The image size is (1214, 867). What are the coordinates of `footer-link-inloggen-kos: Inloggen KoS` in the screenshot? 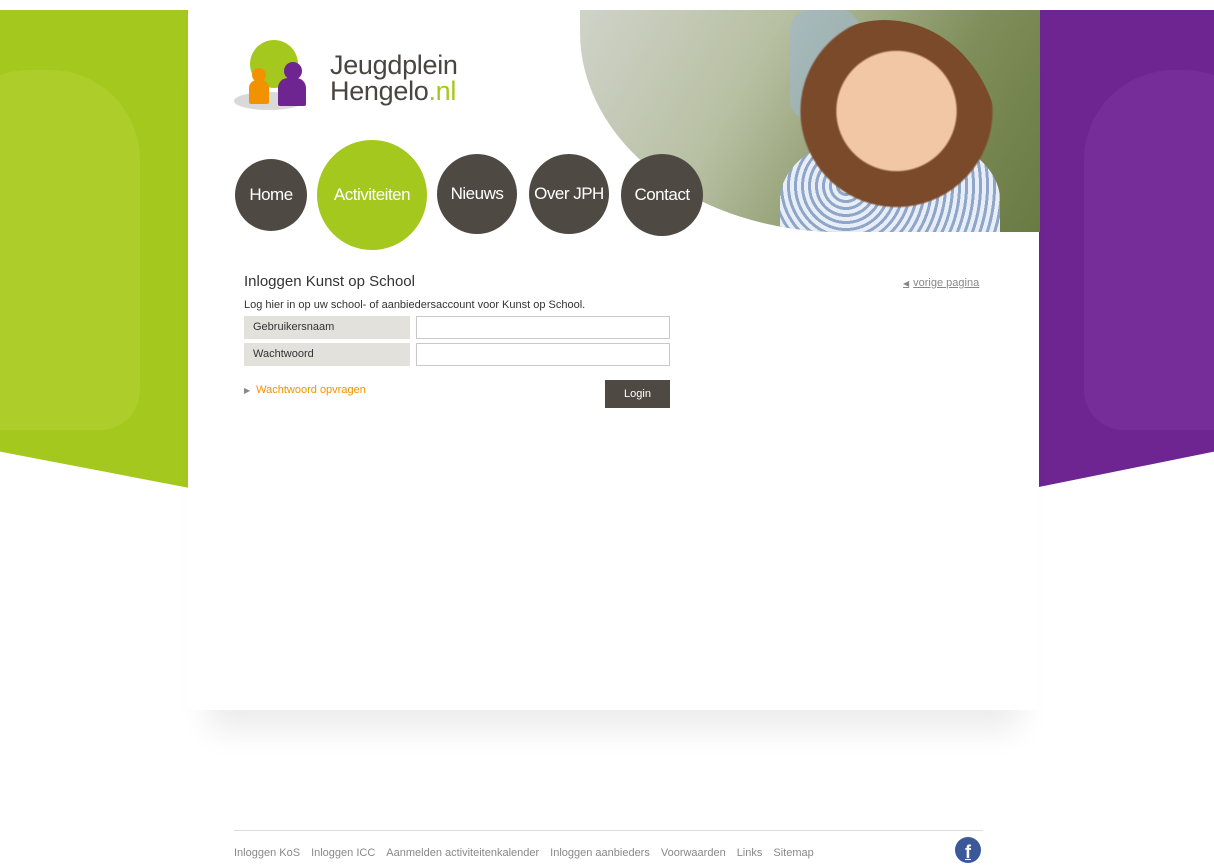 It's located at (267, 853).